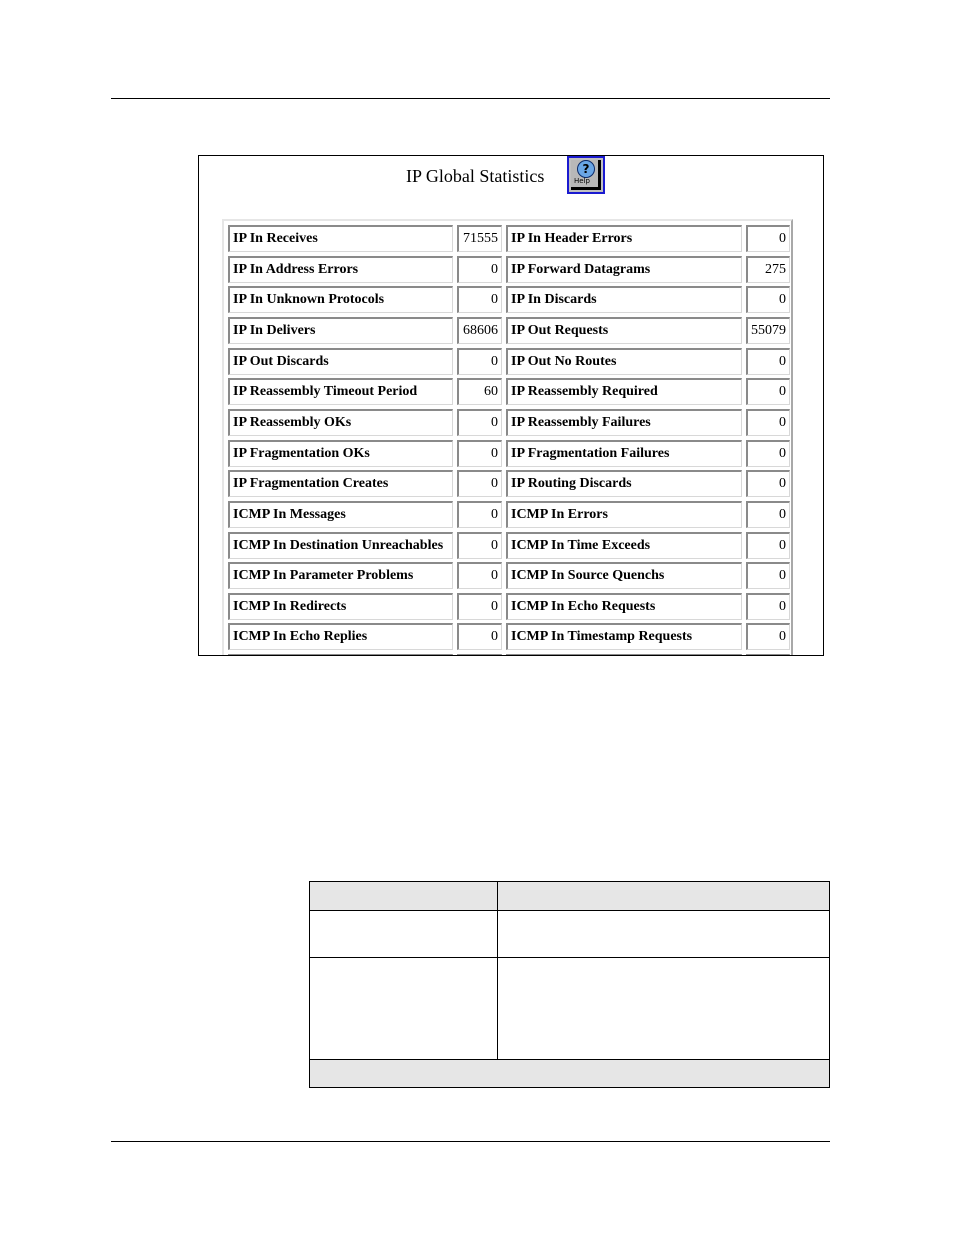 The height and width of the screenshot is (1235, 954). What do you see at coordinates (340, 361) in the screenshot?
I see `stat-label: IP Out Discards` at bounding box center [340, 361].